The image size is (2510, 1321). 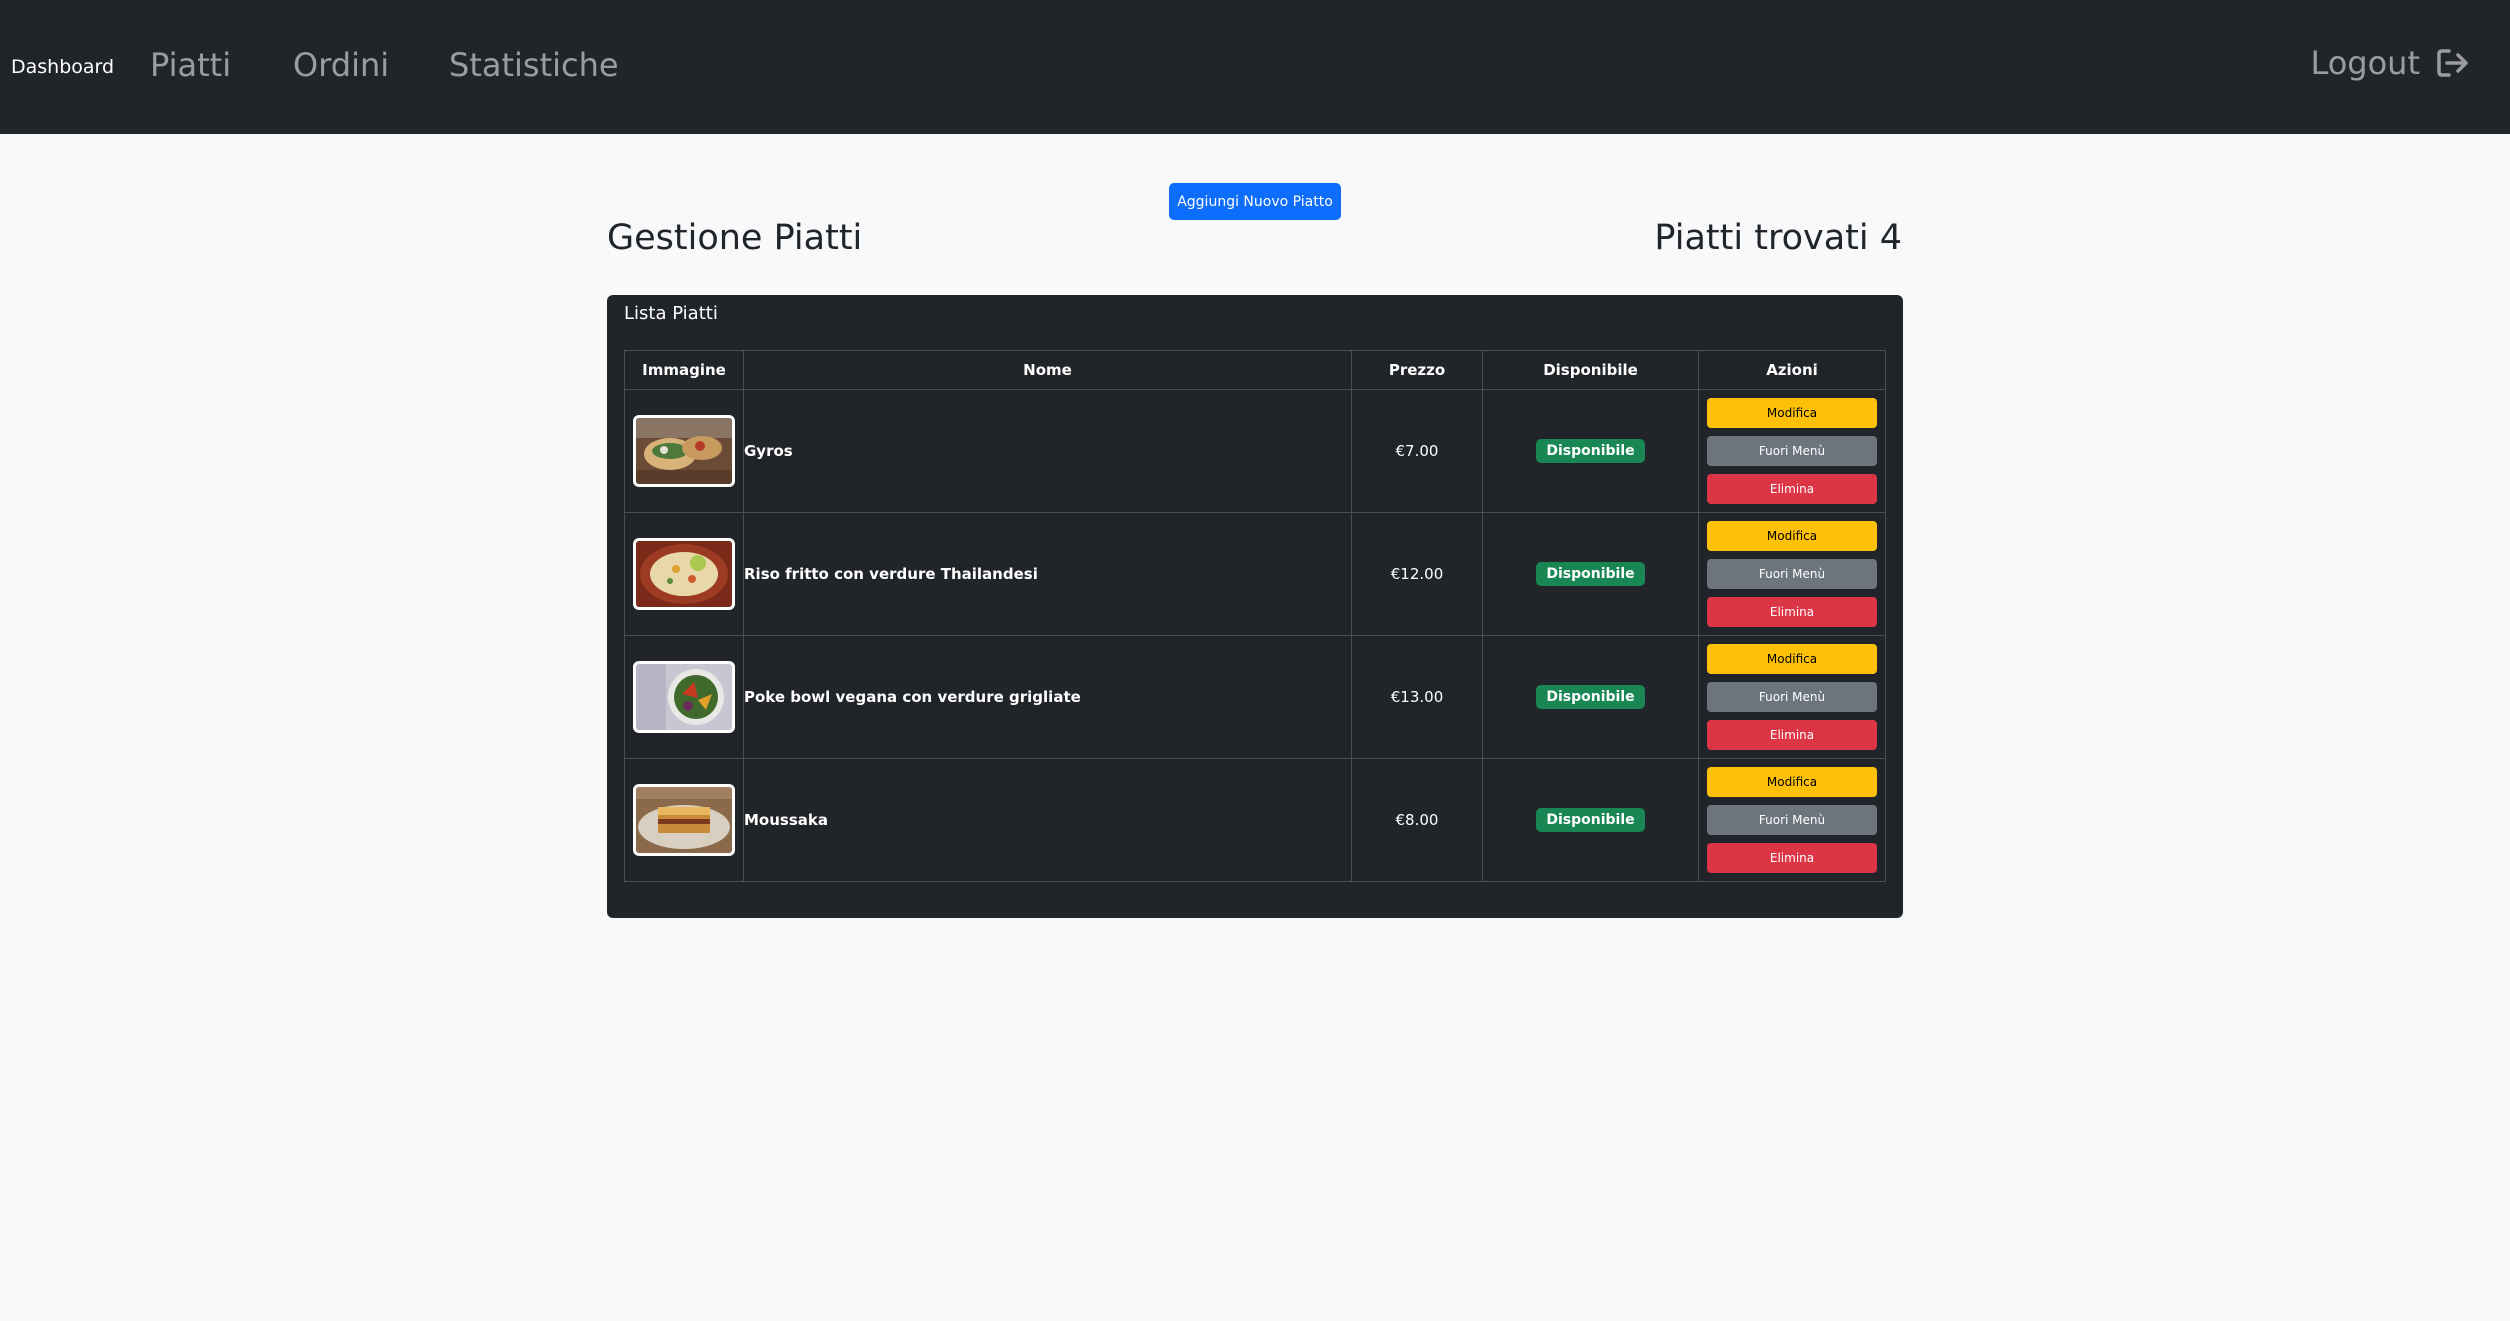 I want to click on nav-link-ordini: Ordini, so click(x=341, y=65).